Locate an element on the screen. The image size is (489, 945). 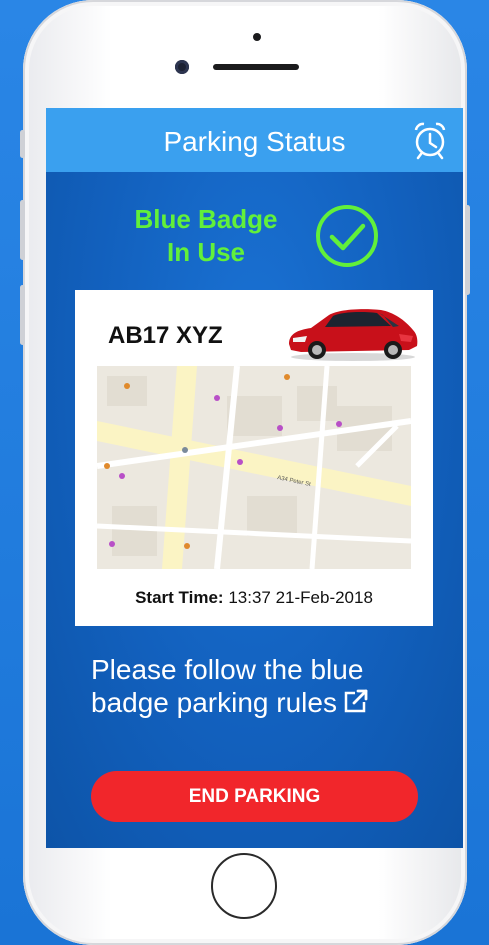
badge-status-line1: Blue Badge is located at coordinates (206, 219).